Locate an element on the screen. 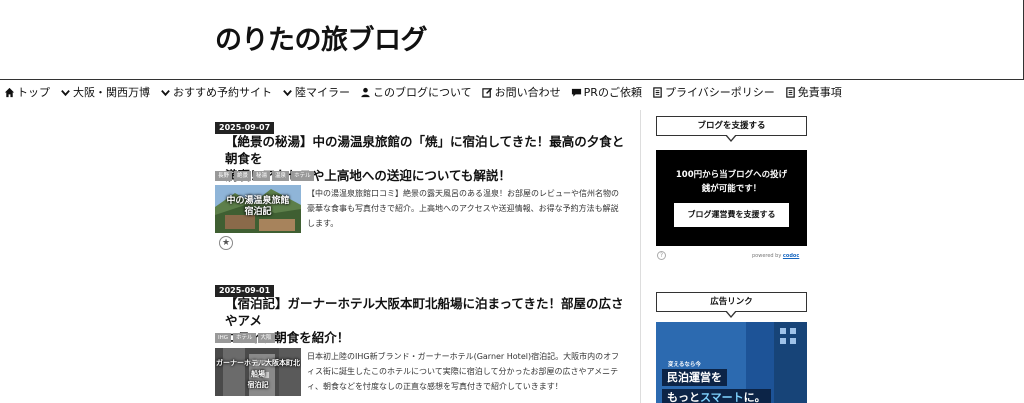  thumbnail-caption-line: ガーナーホテル大阪本町北船場 is located at coordinates (258, 368).